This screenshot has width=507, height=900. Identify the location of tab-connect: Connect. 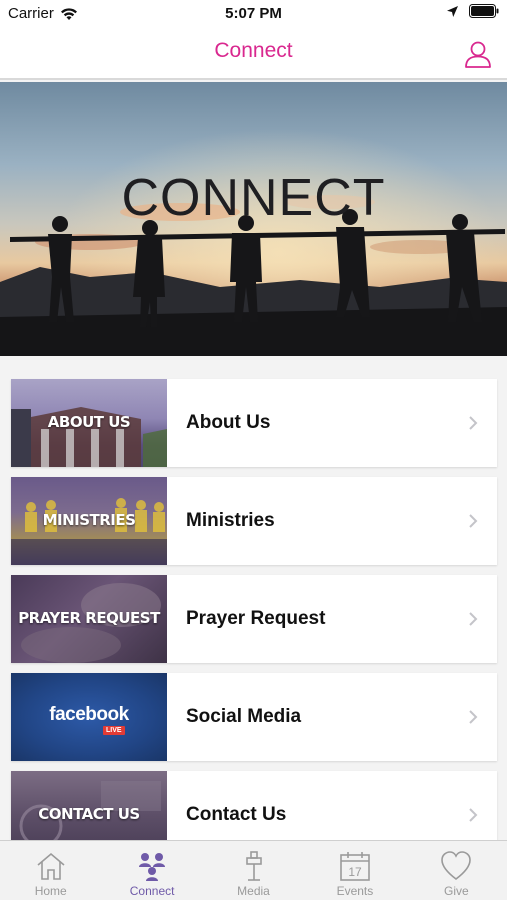
(151, 870).